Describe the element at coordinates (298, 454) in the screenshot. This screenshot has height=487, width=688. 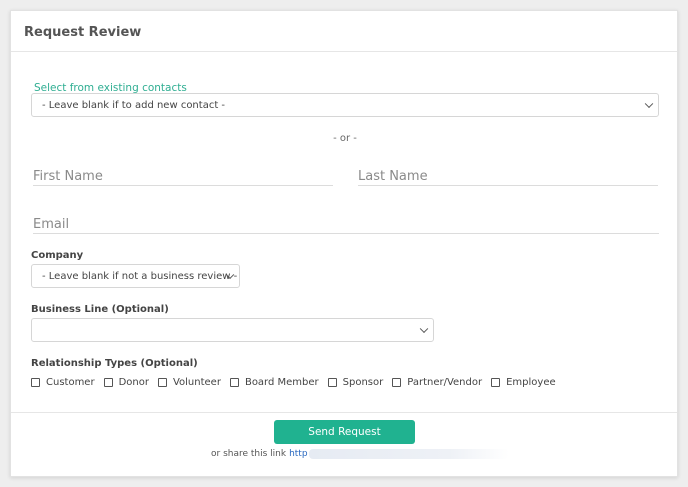
I see `share-link: http` at that location.